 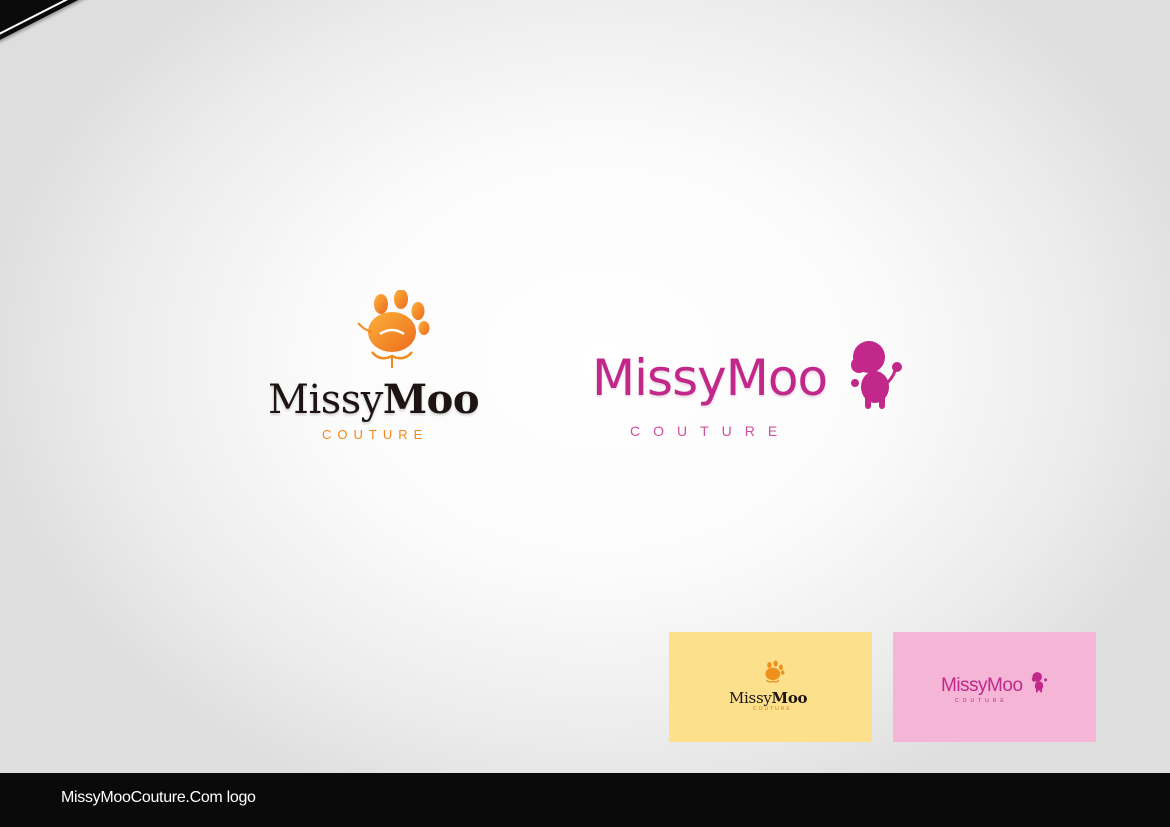 What do you see at coordinates (775, 671) in the screenshot?
I see `mini-paw-cat-icon` at bounding box center [775, 671].